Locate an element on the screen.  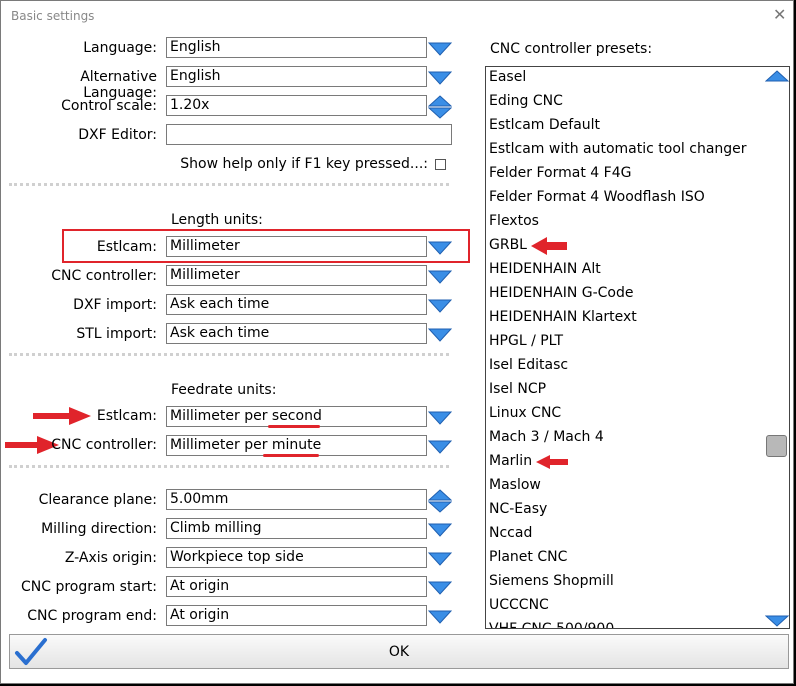
alt-language-select: English is located at coordinates (296, 76).